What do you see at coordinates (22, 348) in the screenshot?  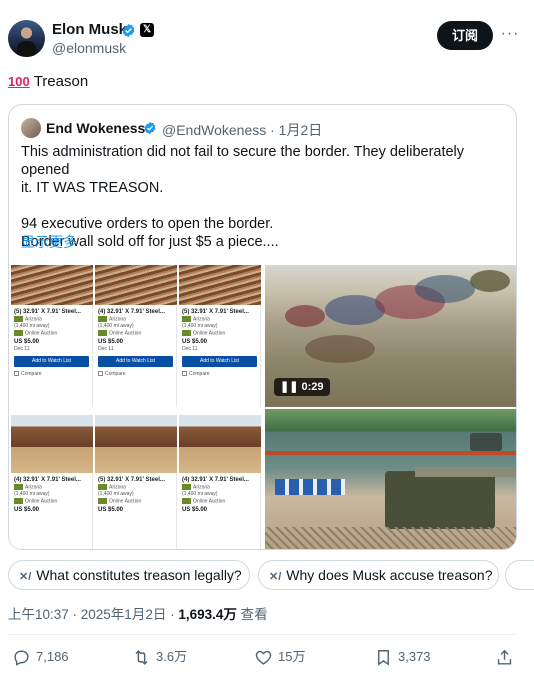 I see `listing-date: Dec 11` at bounding box center [22, 348].